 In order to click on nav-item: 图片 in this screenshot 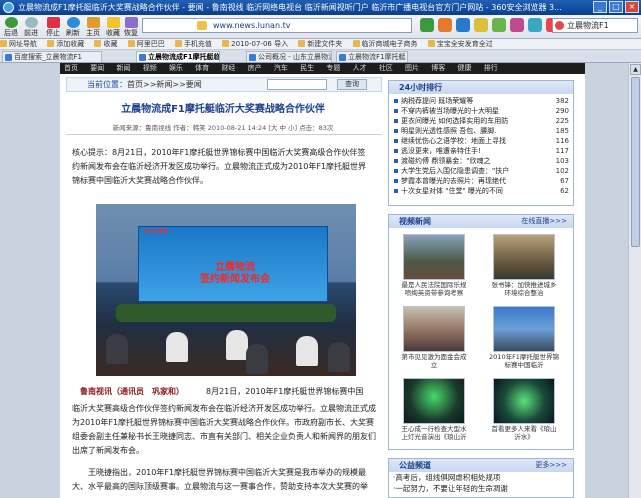, I will do `click(412, 68)`.